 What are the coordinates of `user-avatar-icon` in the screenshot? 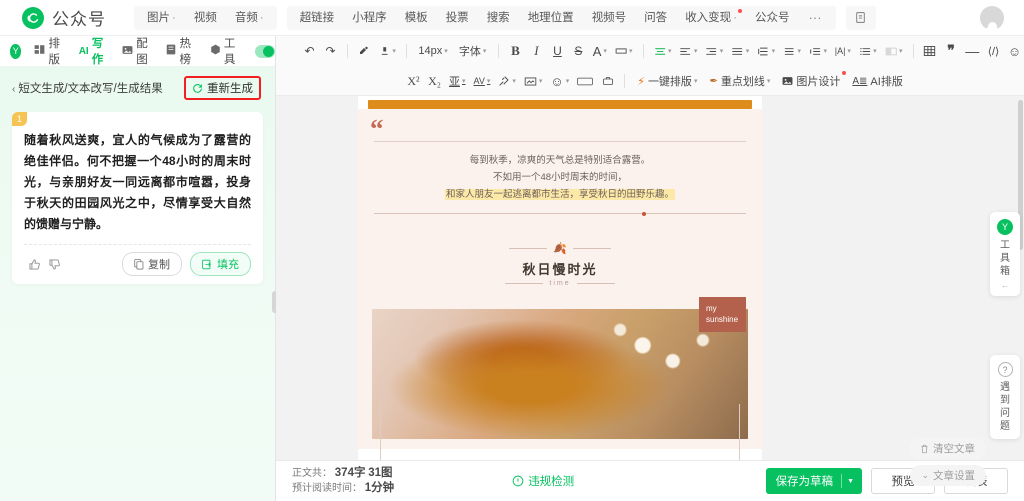 It's located at (992, 20).